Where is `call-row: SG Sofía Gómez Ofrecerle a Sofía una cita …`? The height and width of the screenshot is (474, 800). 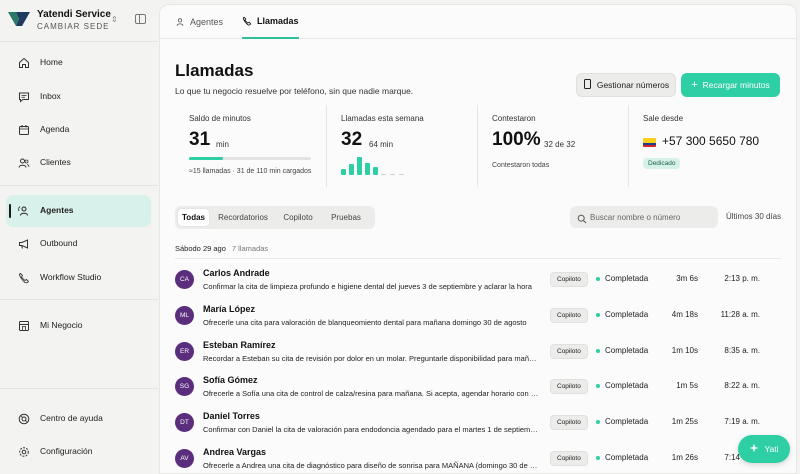
call-row: SG Sofía Gómez Ofrecerle a Sofía una cita … is located at coordinates (478, 387).